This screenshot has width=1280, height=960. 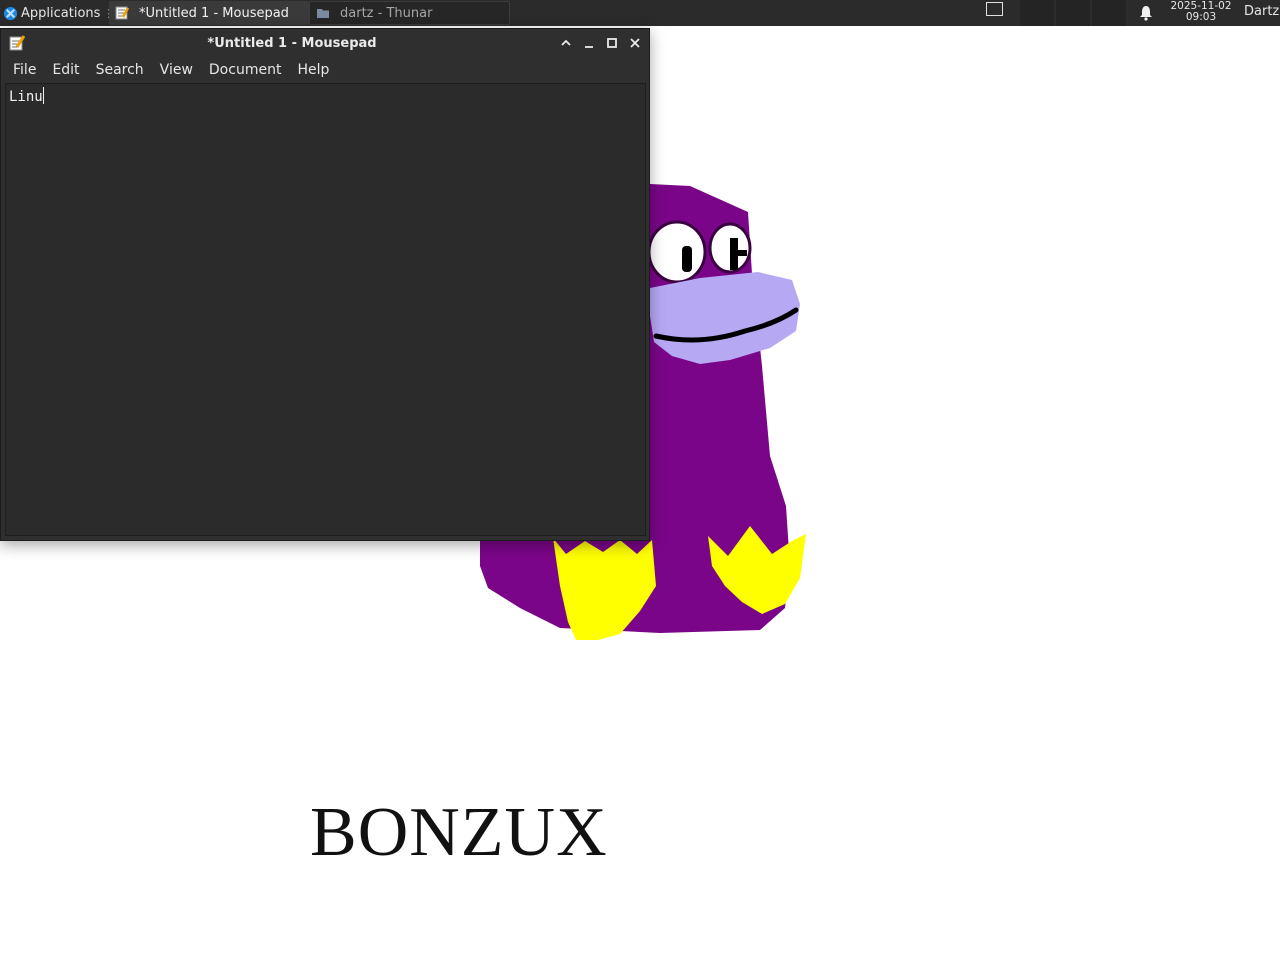 What do you see at coordinates (313, 70) in the screenshot?
I see `menu-help: Help` at bounding box center [313, 70].